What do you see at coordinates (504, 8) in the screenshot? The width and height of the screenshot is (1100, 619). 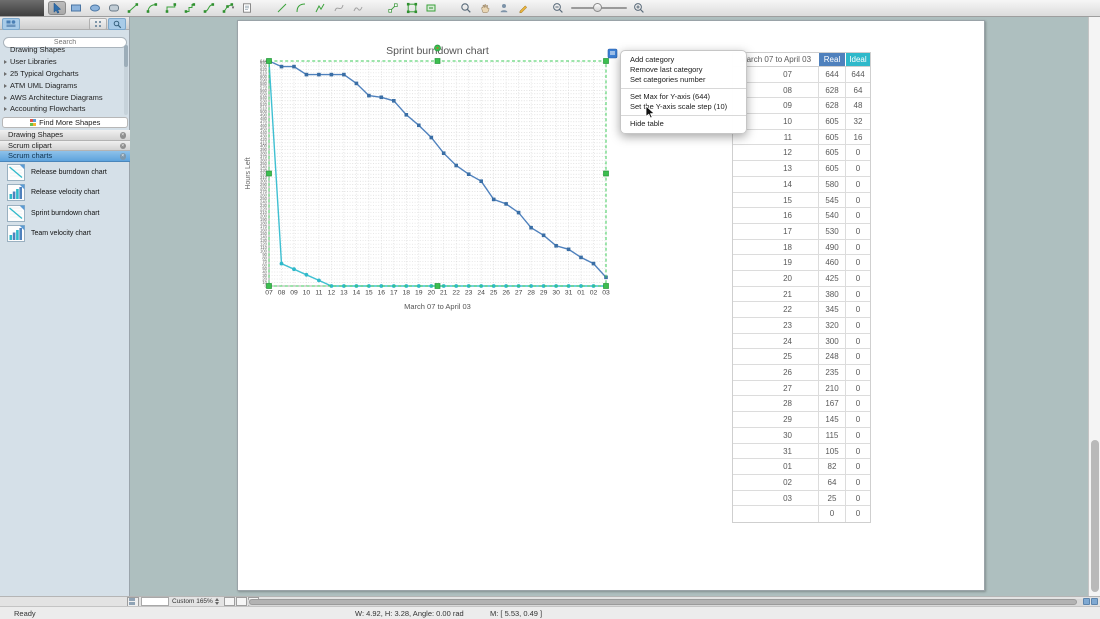 I see `tool-stamp` at bounding box center [504, 8].